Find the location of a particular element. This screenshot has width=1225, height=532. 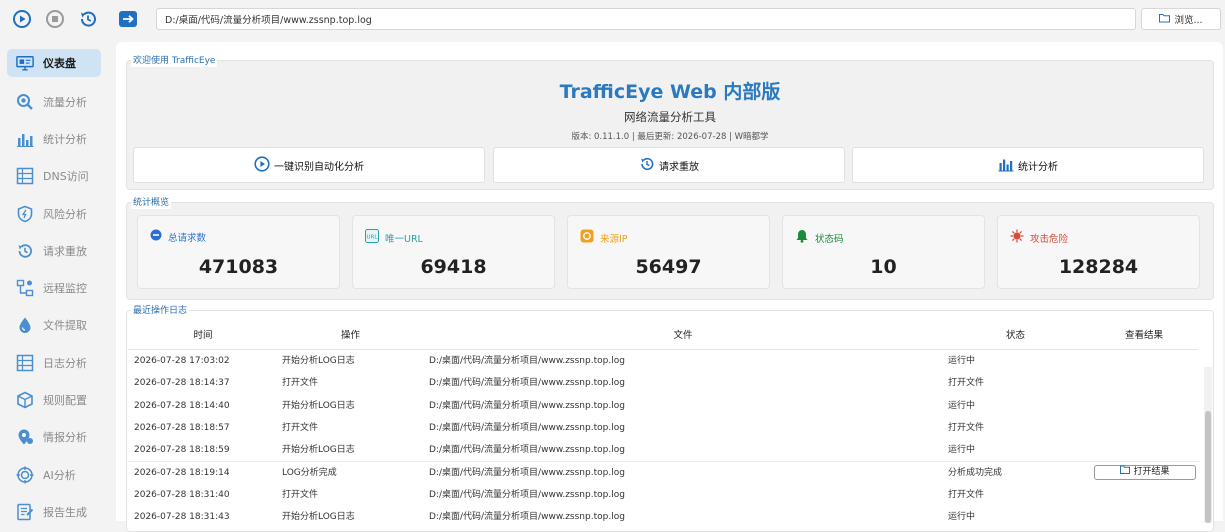

play-circle-icon is located at coordinates (262, 165).